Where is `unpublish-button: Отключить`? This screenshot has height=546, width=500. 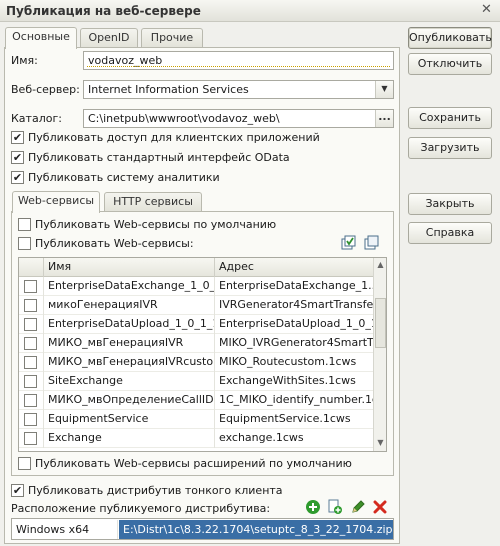 unpublish-button: Отключить is located at coordinates (450, 64).